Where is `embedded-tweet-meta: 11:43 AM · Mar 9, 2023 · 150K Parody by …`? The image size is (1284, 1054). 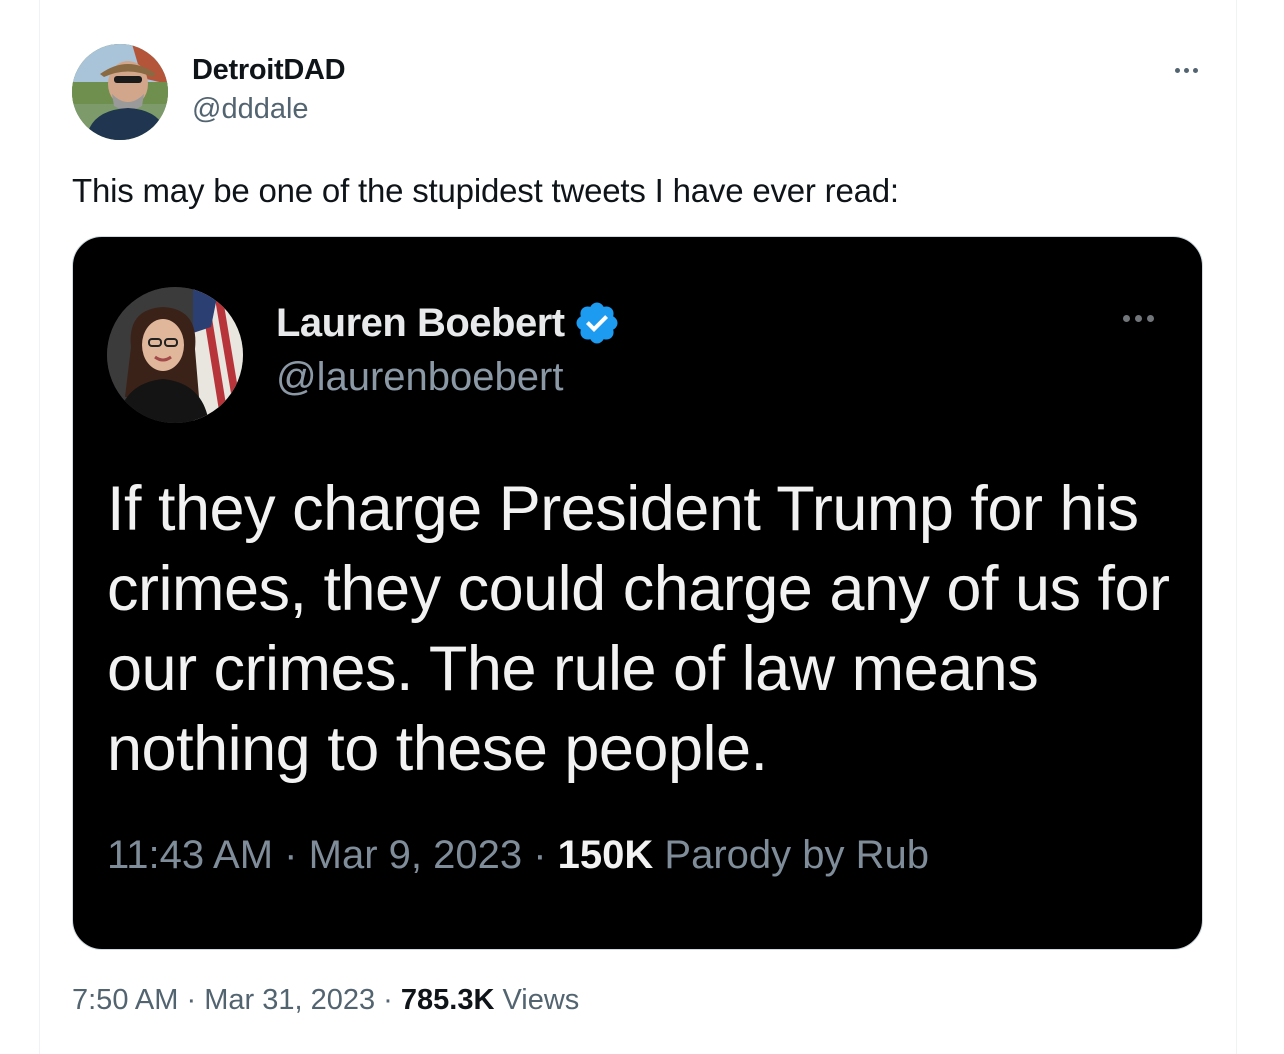 embedded-tweet-meta: 11:43 AM · Mar 9, 2023 · 150K Parody by … is located at coordinates (518, 855).